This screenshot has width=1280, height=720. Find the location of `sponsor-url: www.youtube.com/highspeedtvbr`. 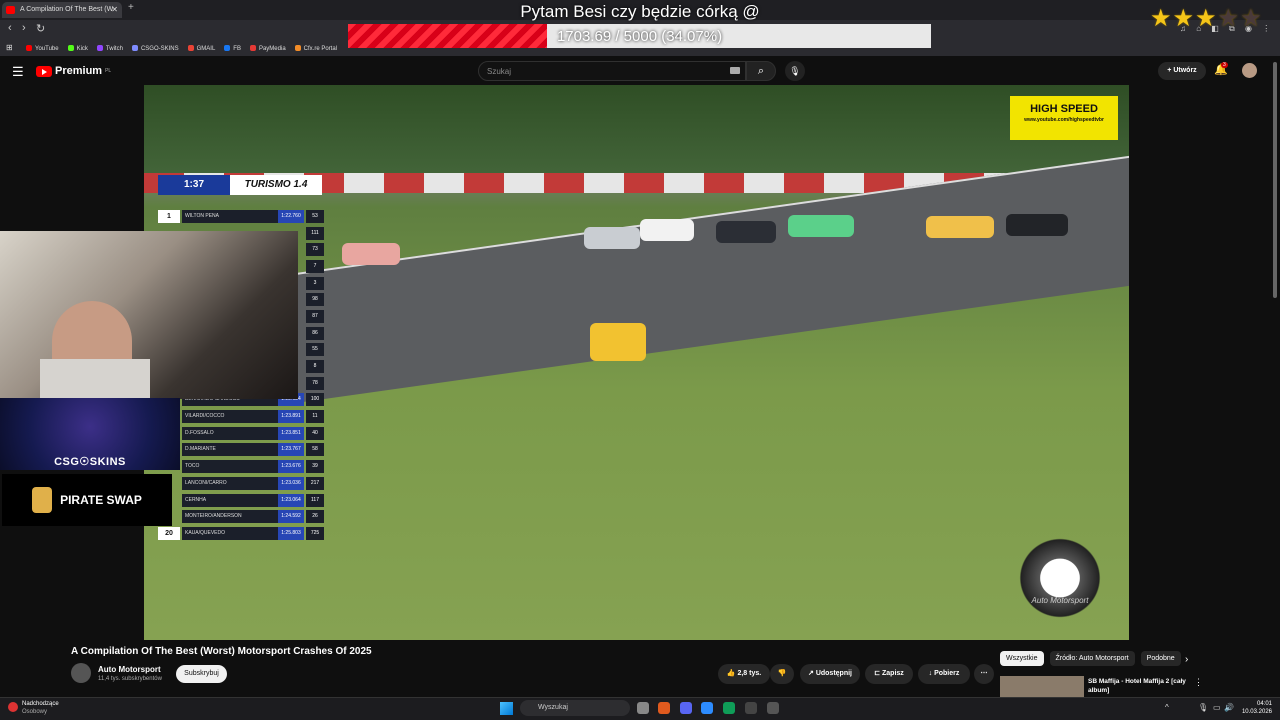

sponsor-url: www.youtube.com/highspeedtvbr is located at coordinates (1064, 120).